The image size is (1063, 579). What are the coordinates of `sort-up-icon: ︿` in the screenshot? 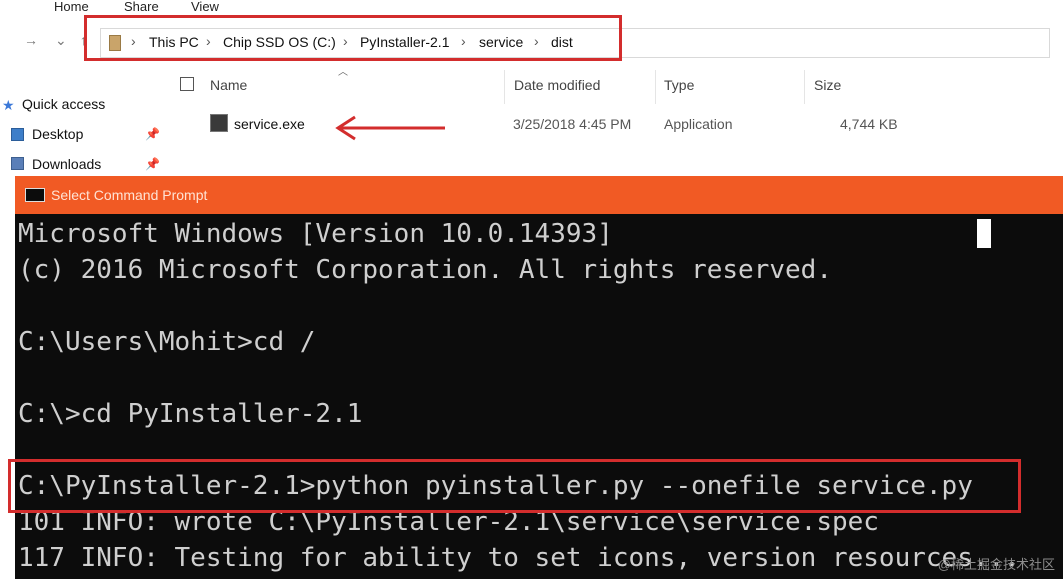 It's located at (343, 72).